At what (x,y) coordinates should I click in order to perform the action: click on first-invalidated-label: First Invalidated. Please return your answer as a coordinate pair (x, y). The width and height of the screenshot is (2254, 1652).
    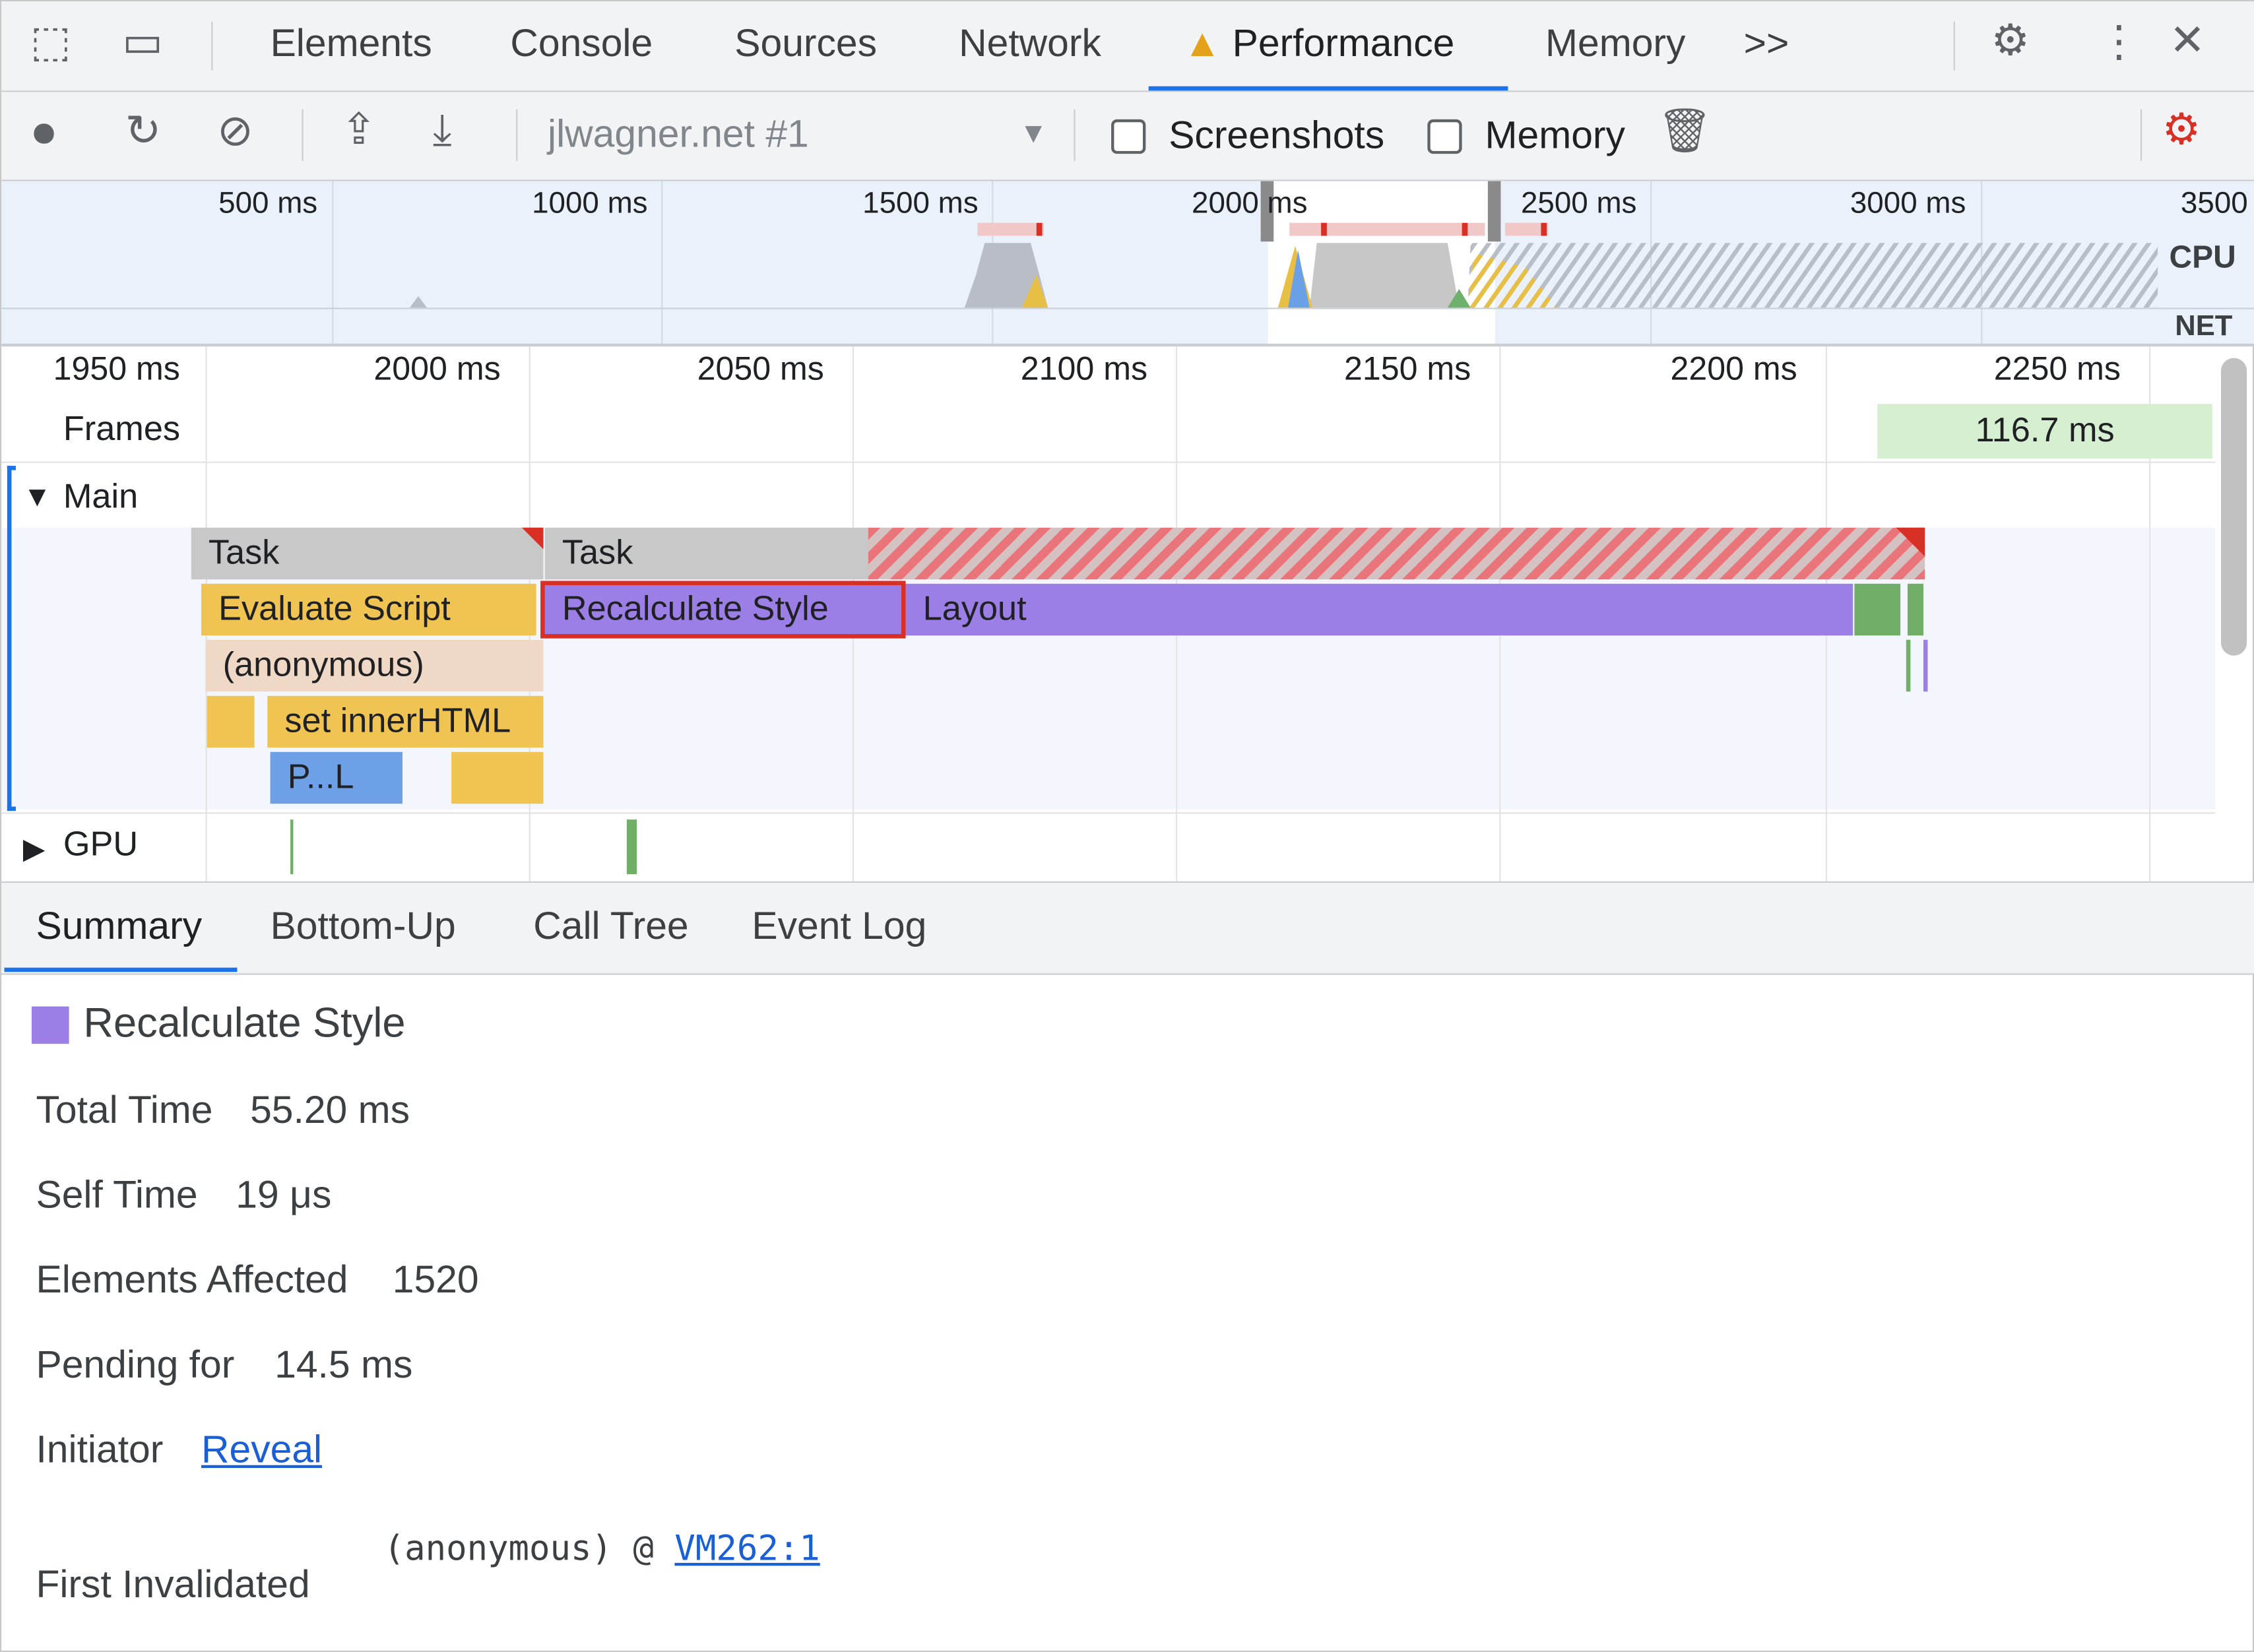
    Looking at the image, I should click on (173, 1584).